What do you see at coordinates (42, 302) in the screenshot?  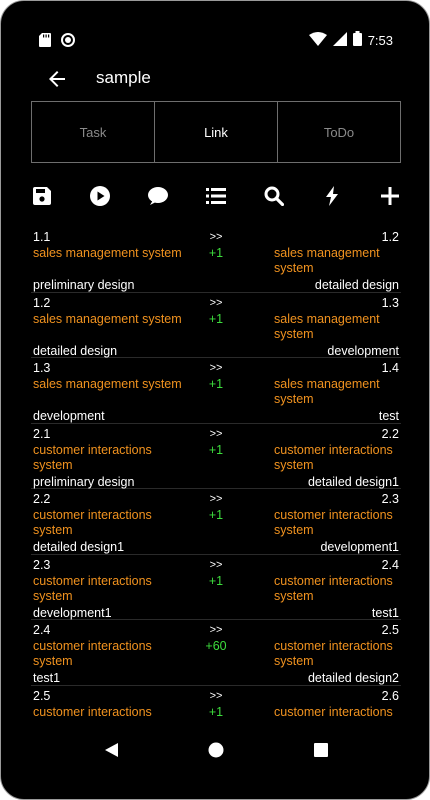 I see `from-id: 1.2` at bounding box center [42, 302].